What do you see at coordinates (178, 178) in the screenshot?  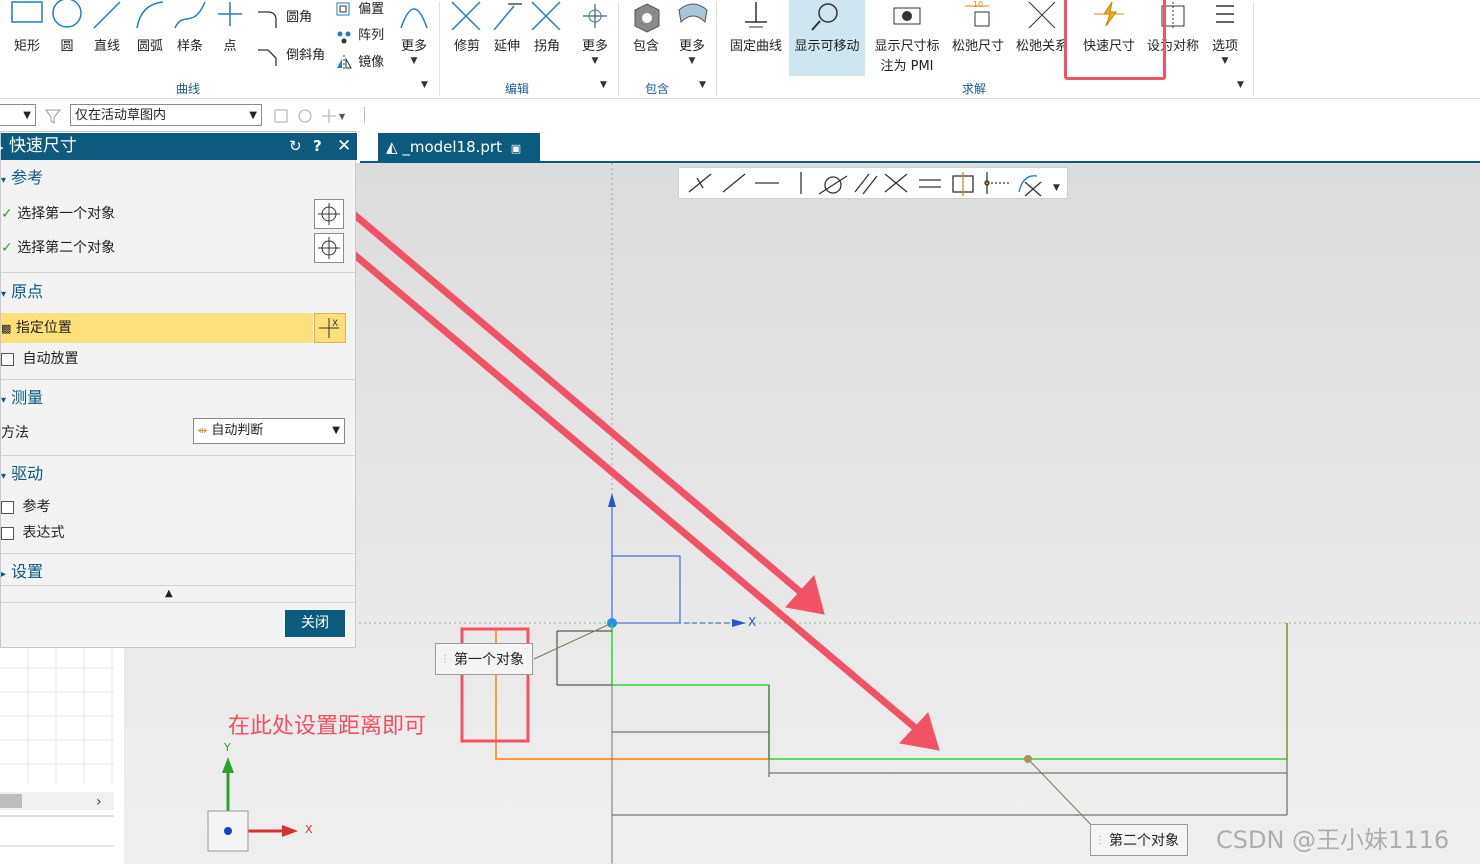 I see `section-reference: ▾ 参考` at bounding box center [178, 178].